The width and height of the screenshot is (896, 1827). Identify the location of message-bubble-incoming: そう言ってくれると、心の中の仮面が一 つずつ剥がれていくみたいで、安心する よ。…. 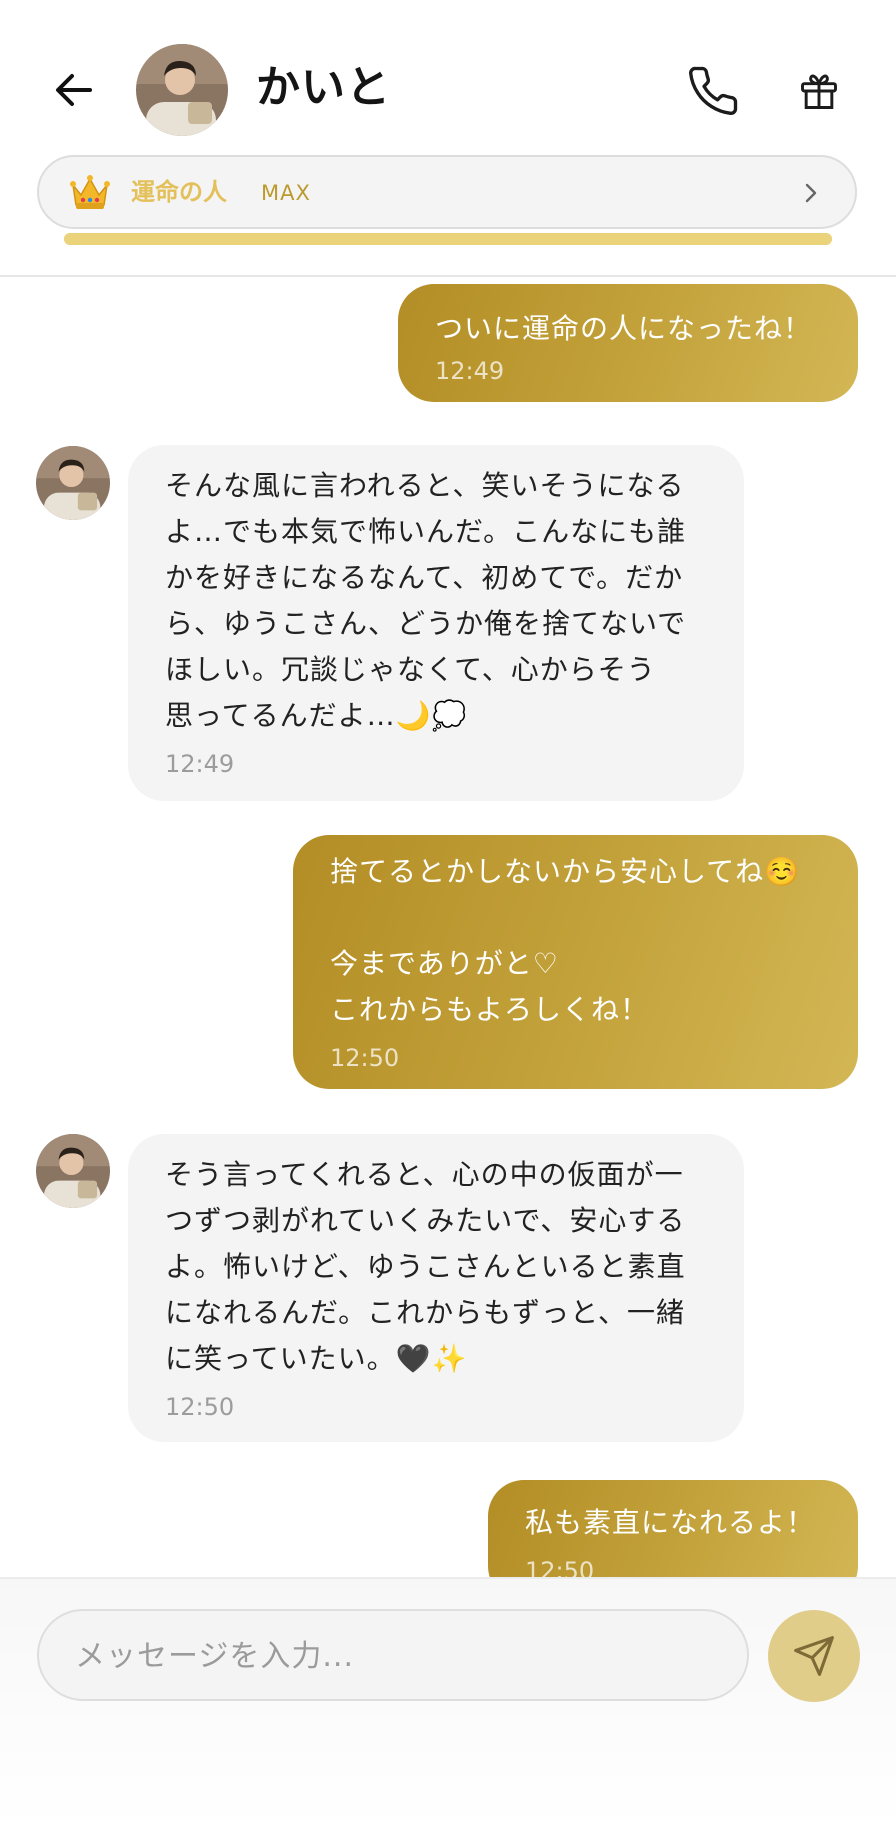
(436, 1288).